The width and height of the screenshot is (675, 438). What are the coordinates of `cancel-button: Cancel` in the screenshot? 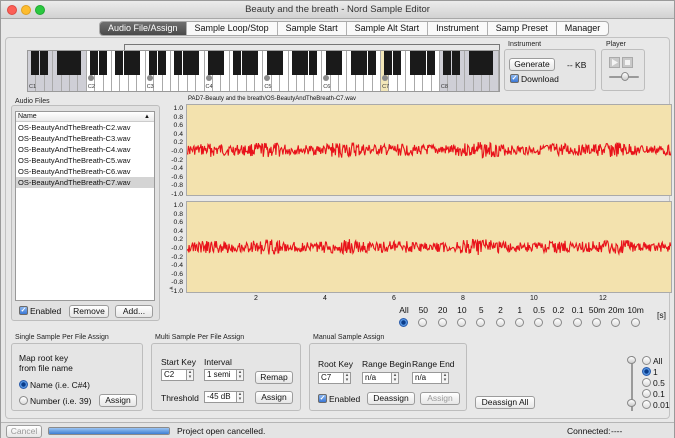 It's located at (24, 431).